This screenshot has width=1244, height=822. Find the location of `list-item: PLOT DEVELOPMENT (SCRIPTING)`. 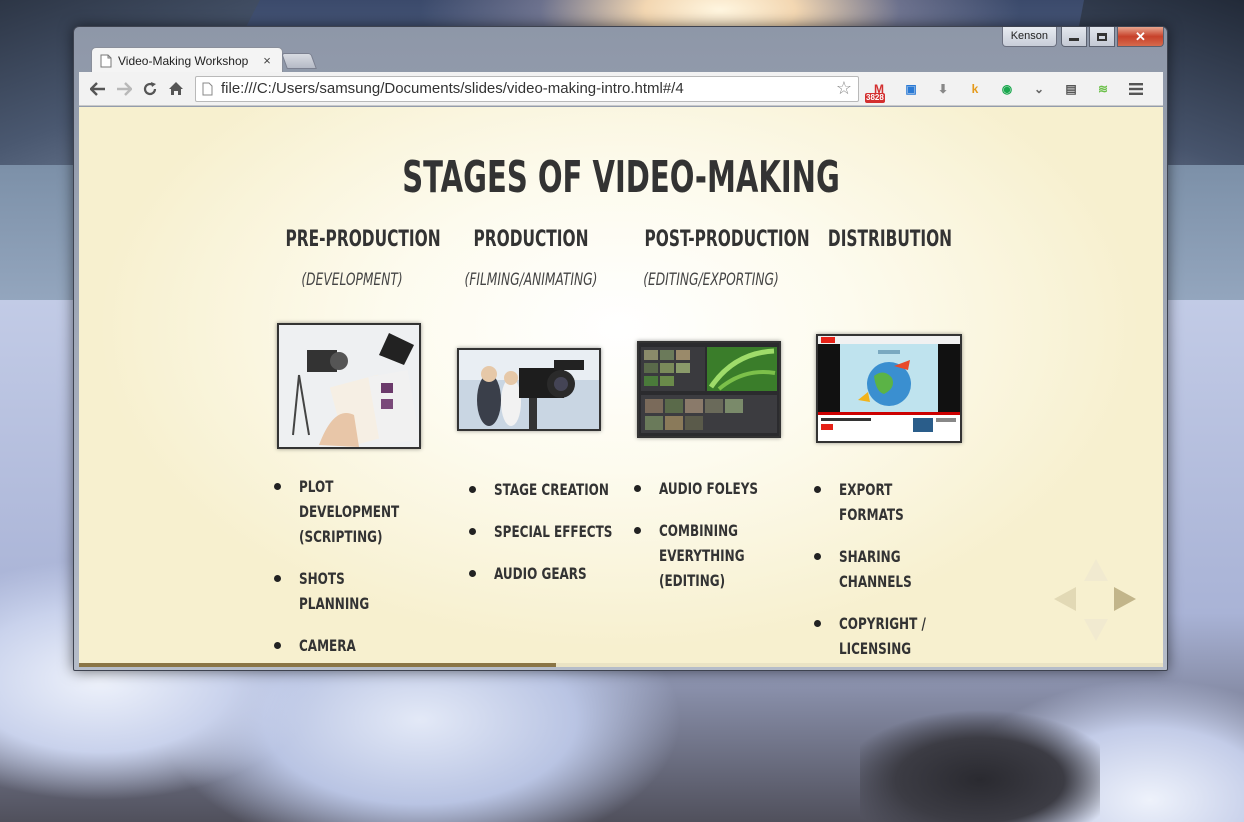

list-item: PLOT DEVELOPMENT (SCRIPTING) is located at coordinates (366, 511).